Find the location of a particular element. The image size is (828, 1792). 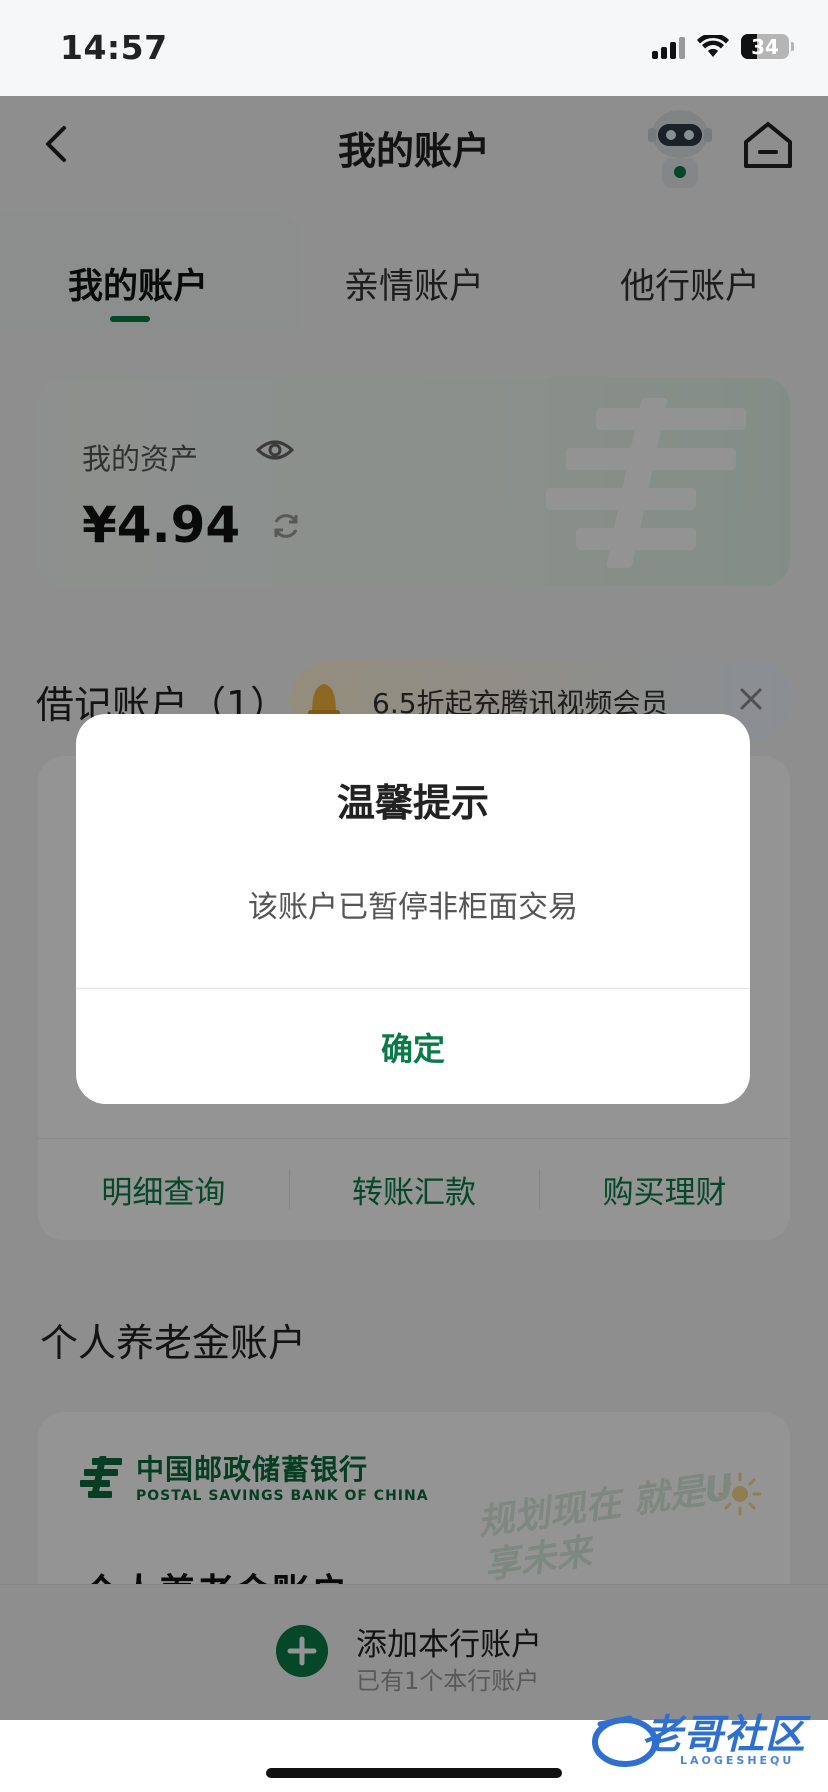

status-icons: 34 is located at coordinates (723, 46).